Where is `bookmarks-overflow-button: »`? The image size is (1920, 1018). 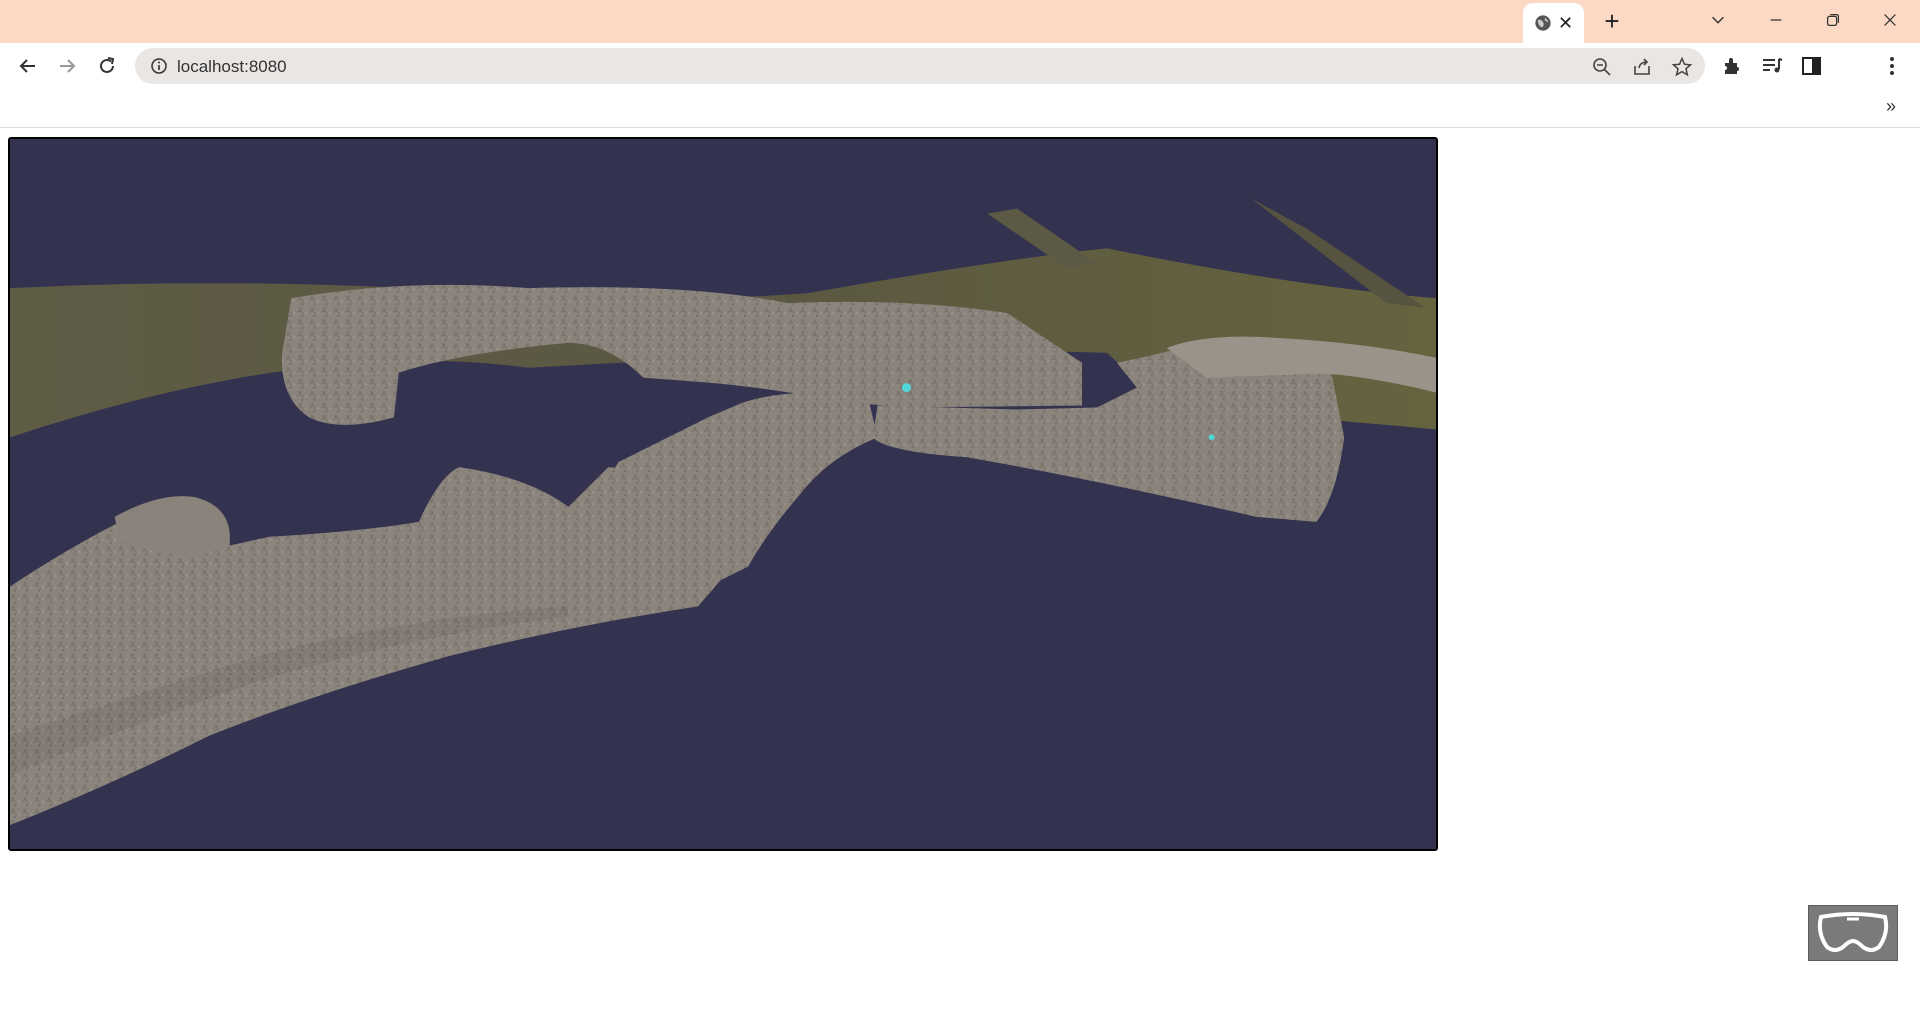 bookmarks-overflow-button: » is located at coordinates (1891, 106).